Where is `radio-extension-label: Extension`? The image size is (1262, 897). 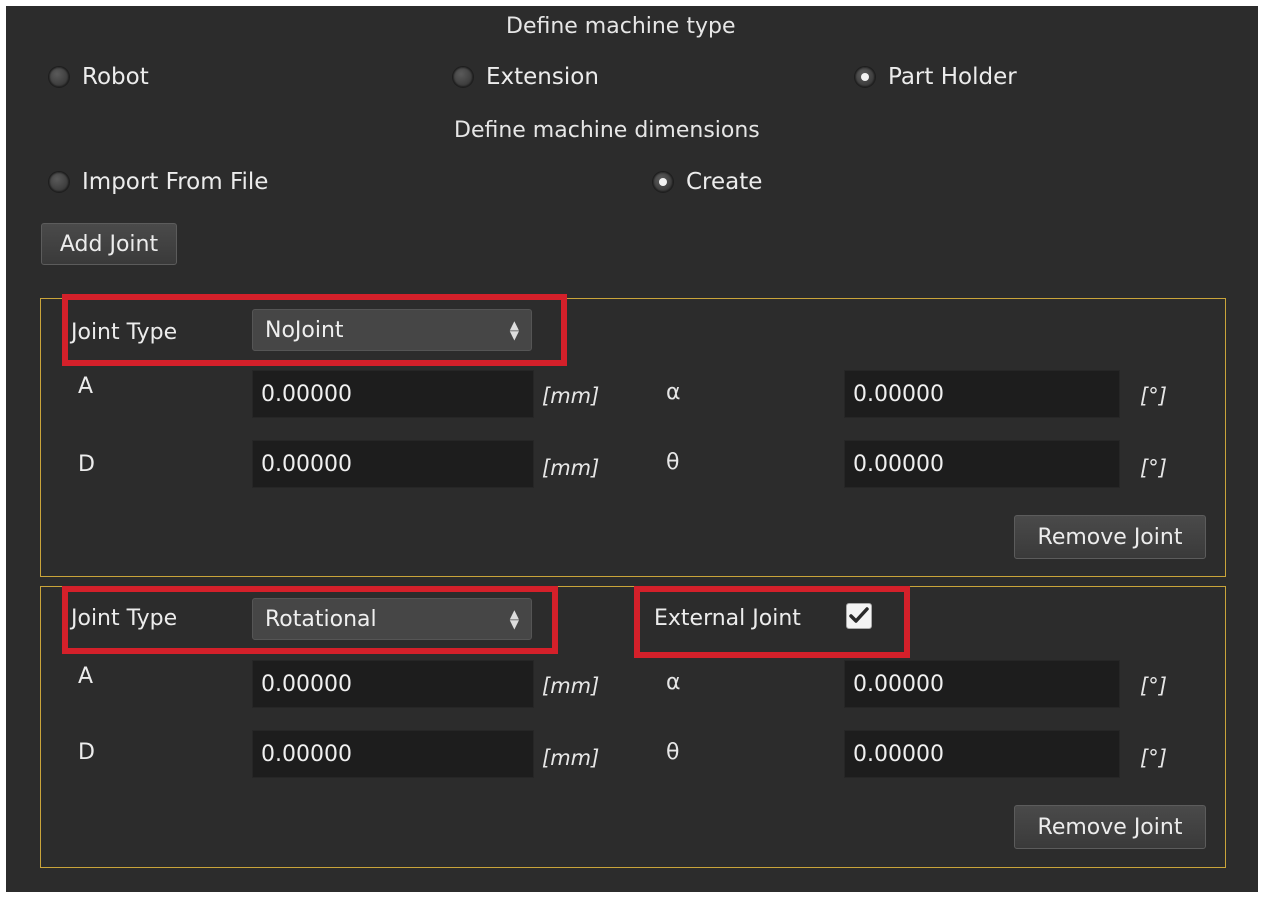 radio-extension-label: Extension is located at coordinates (542, 77).